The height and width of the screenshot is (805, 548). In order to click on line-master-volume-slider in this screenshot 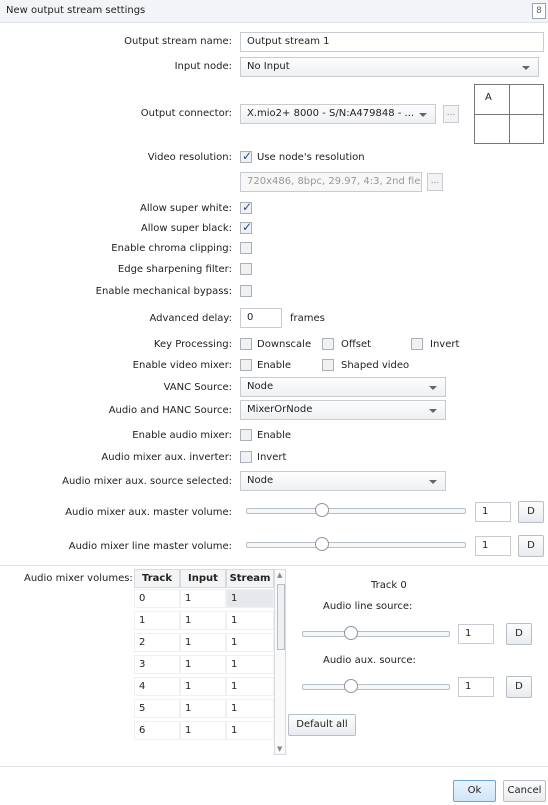, I will do `click(356, 545)`.